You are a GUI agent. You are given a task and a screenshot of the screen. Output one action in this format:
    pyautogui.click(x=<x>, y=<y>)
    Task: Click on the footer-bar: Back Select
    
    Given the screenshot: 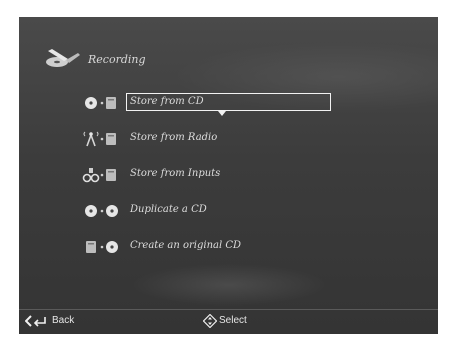 What is the action you would take?
    pyautogui.click(x=228, y=322)
    